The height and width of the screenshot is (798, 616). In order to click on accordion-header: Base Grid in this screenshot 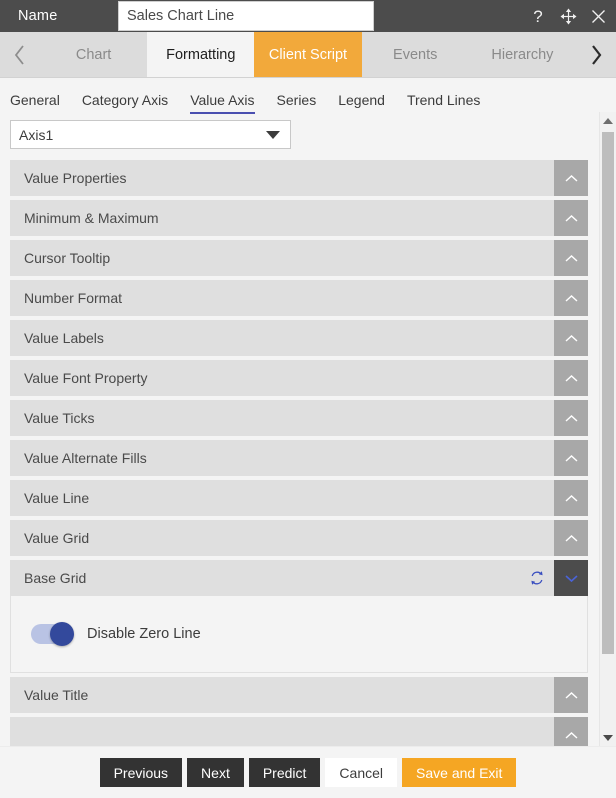, I will do `click(299, 578)`.